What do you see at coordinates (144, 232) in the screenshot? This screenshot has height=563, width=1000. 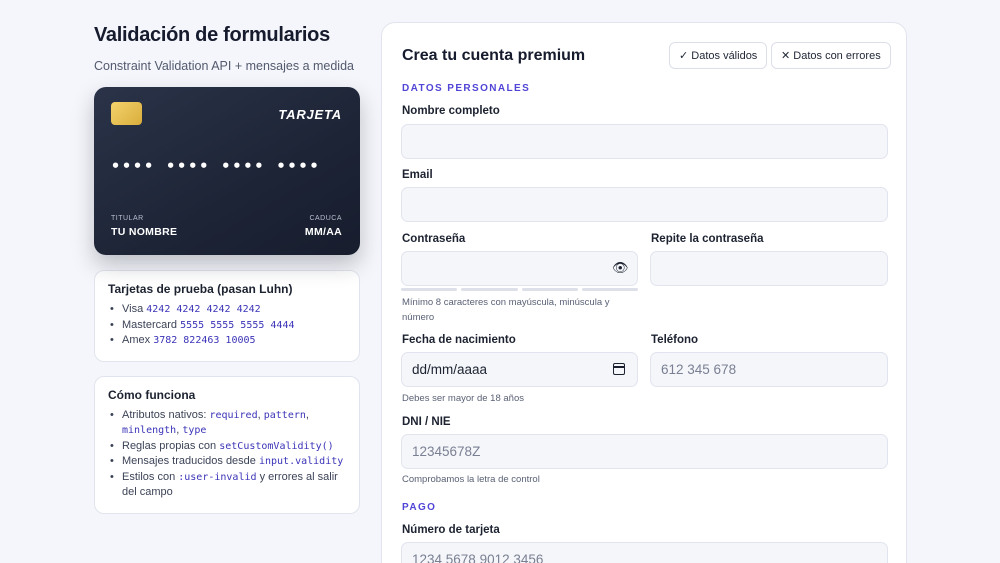 I see `card-holder: TU NOMBRE` at bounding box center [144, 232].